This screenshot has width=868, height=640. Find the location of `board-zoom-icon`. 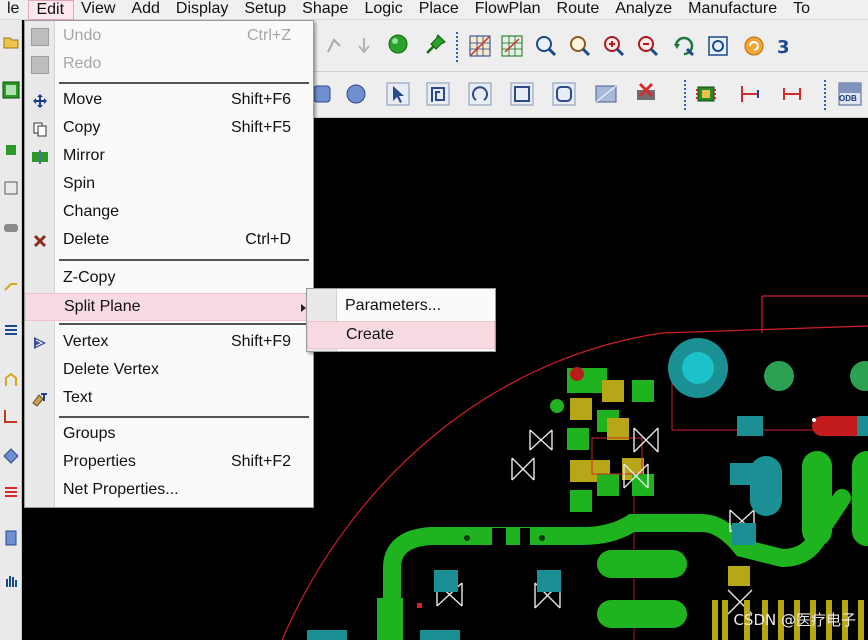

board-zoom-icon is located at coordinates (718, 46).